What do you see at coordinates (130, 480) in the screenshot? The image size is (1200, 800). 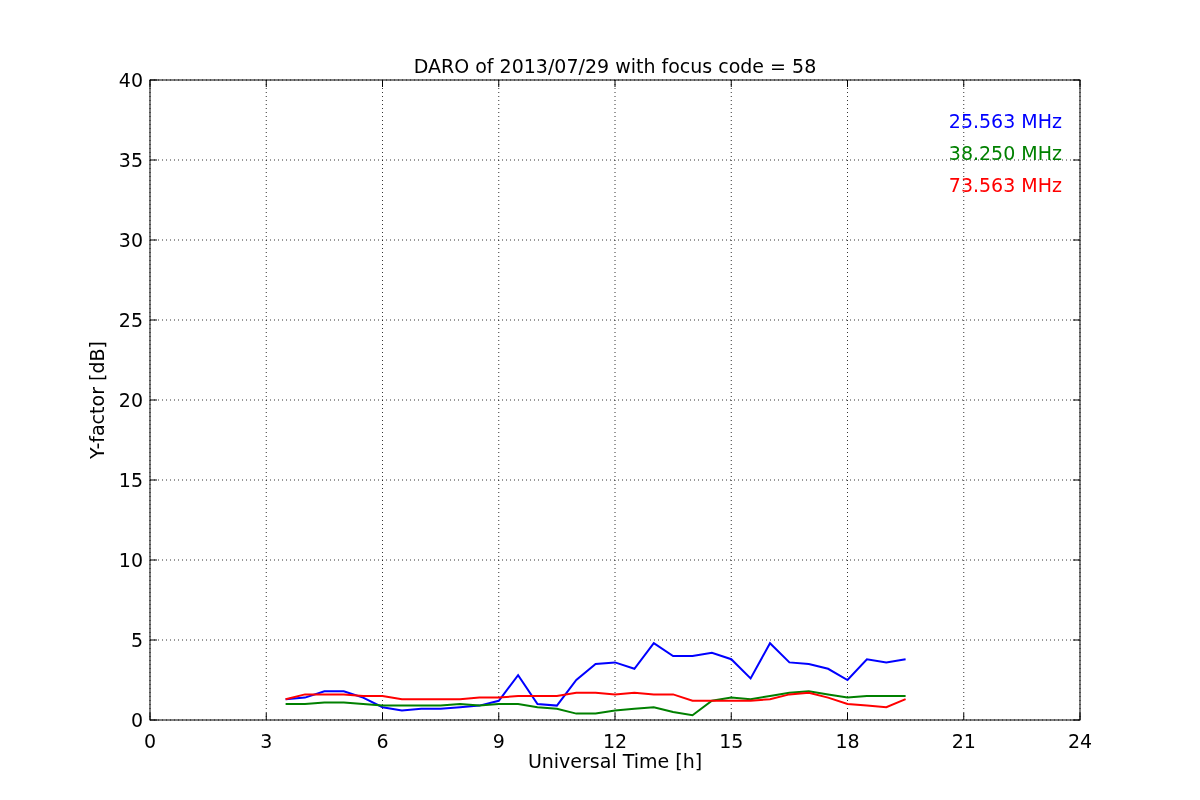 I see `y-tick-label: 15` at bounding box center [130, 480].